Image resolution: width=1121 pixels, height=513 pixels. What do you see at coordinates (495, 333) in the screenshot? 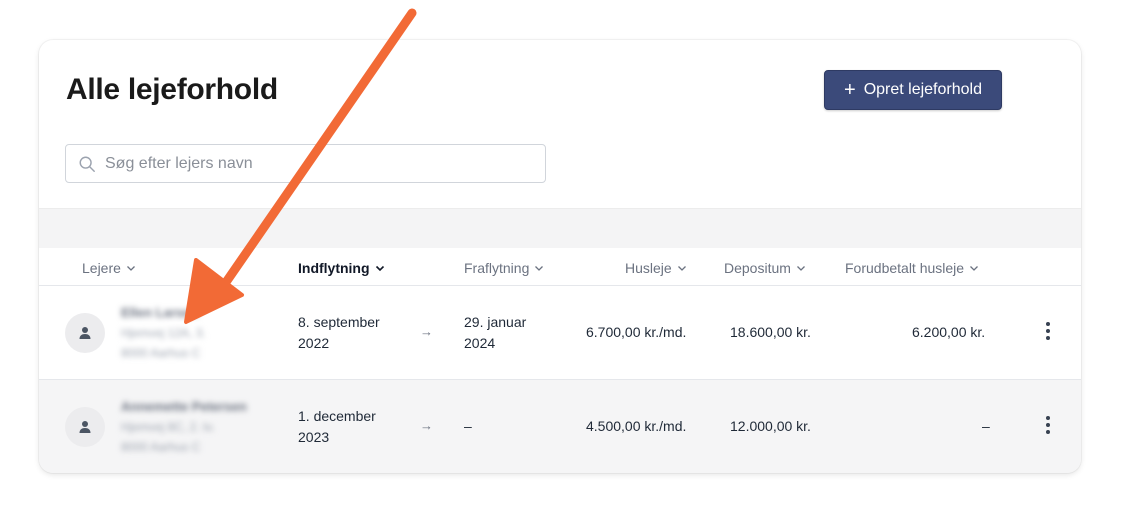
I see `move-out-date: 29. januar 2024` at bounding box center [495, 333].